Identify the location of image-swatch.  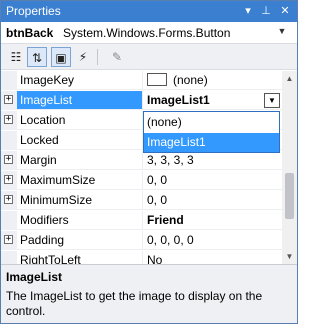
(157, 80).